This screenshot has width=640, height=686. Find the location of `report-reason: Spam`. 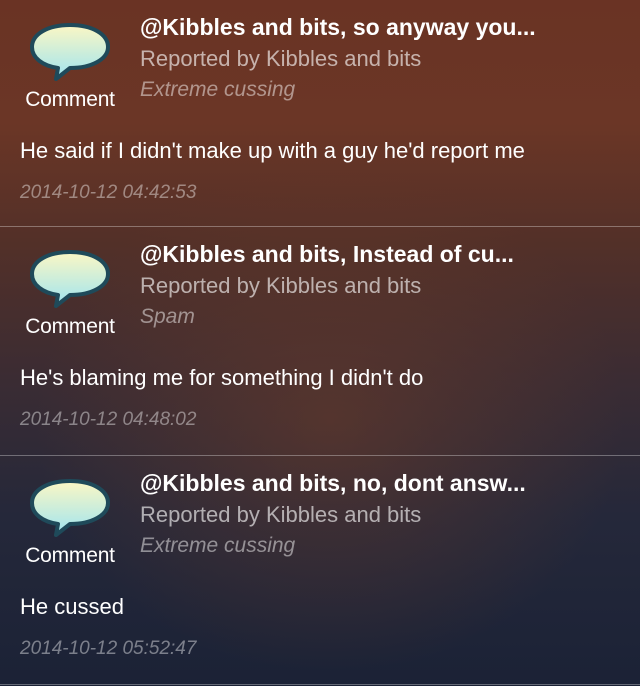

report-reason: Spam is located at coordinates (167, 316).